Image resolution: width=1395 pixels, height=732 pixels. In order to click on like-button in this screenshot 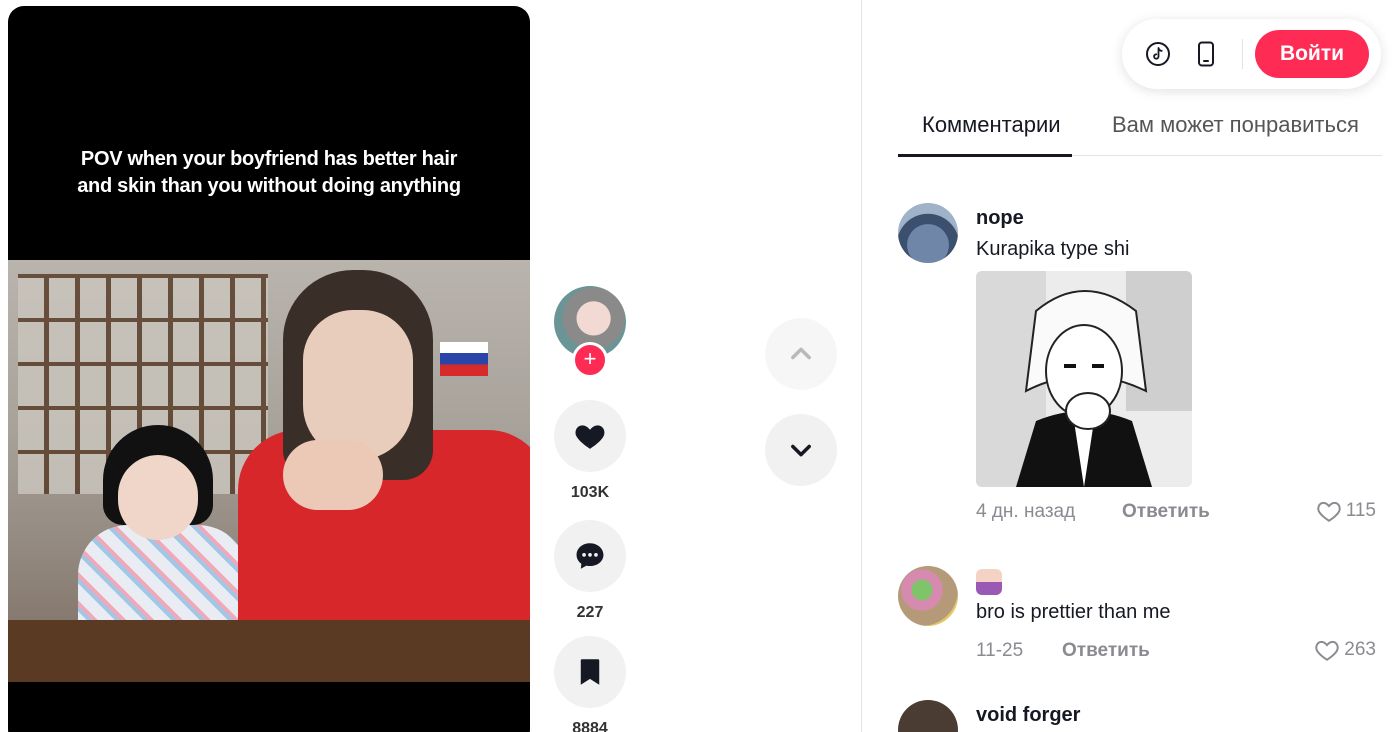, I will do `click(590, 436)`.